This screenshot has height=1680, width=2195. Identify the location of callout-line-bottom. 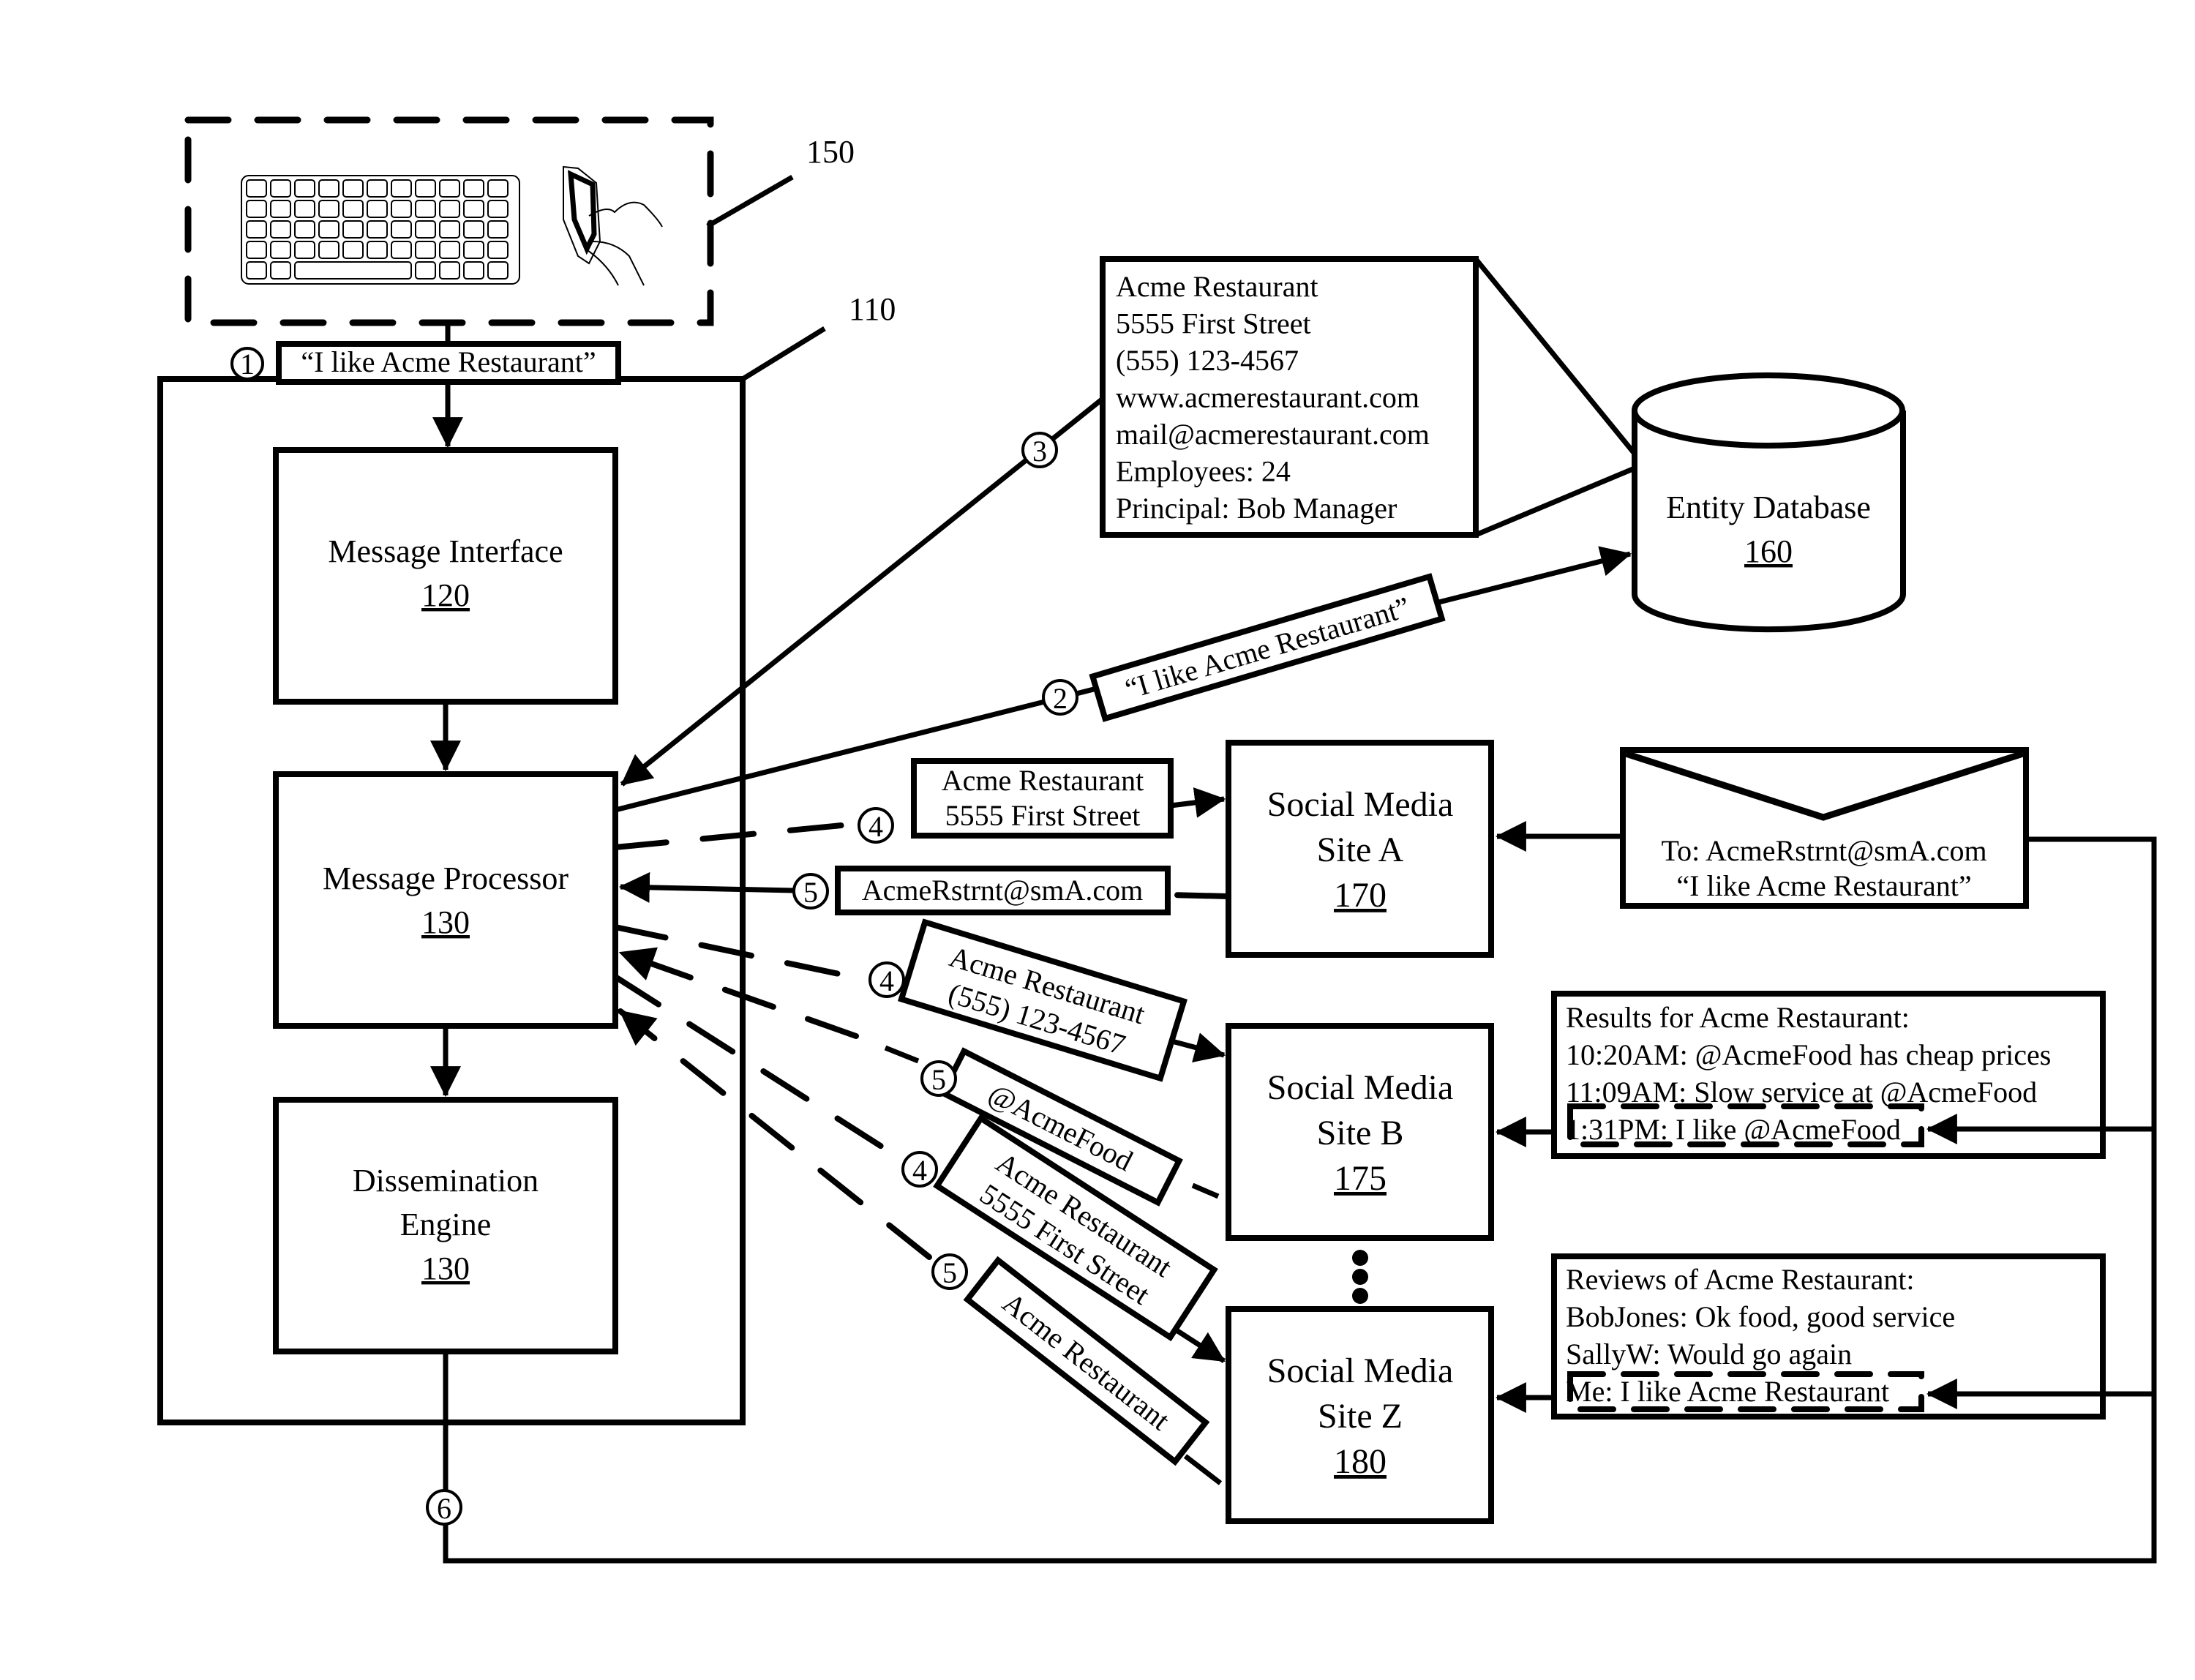
(1555, 501).